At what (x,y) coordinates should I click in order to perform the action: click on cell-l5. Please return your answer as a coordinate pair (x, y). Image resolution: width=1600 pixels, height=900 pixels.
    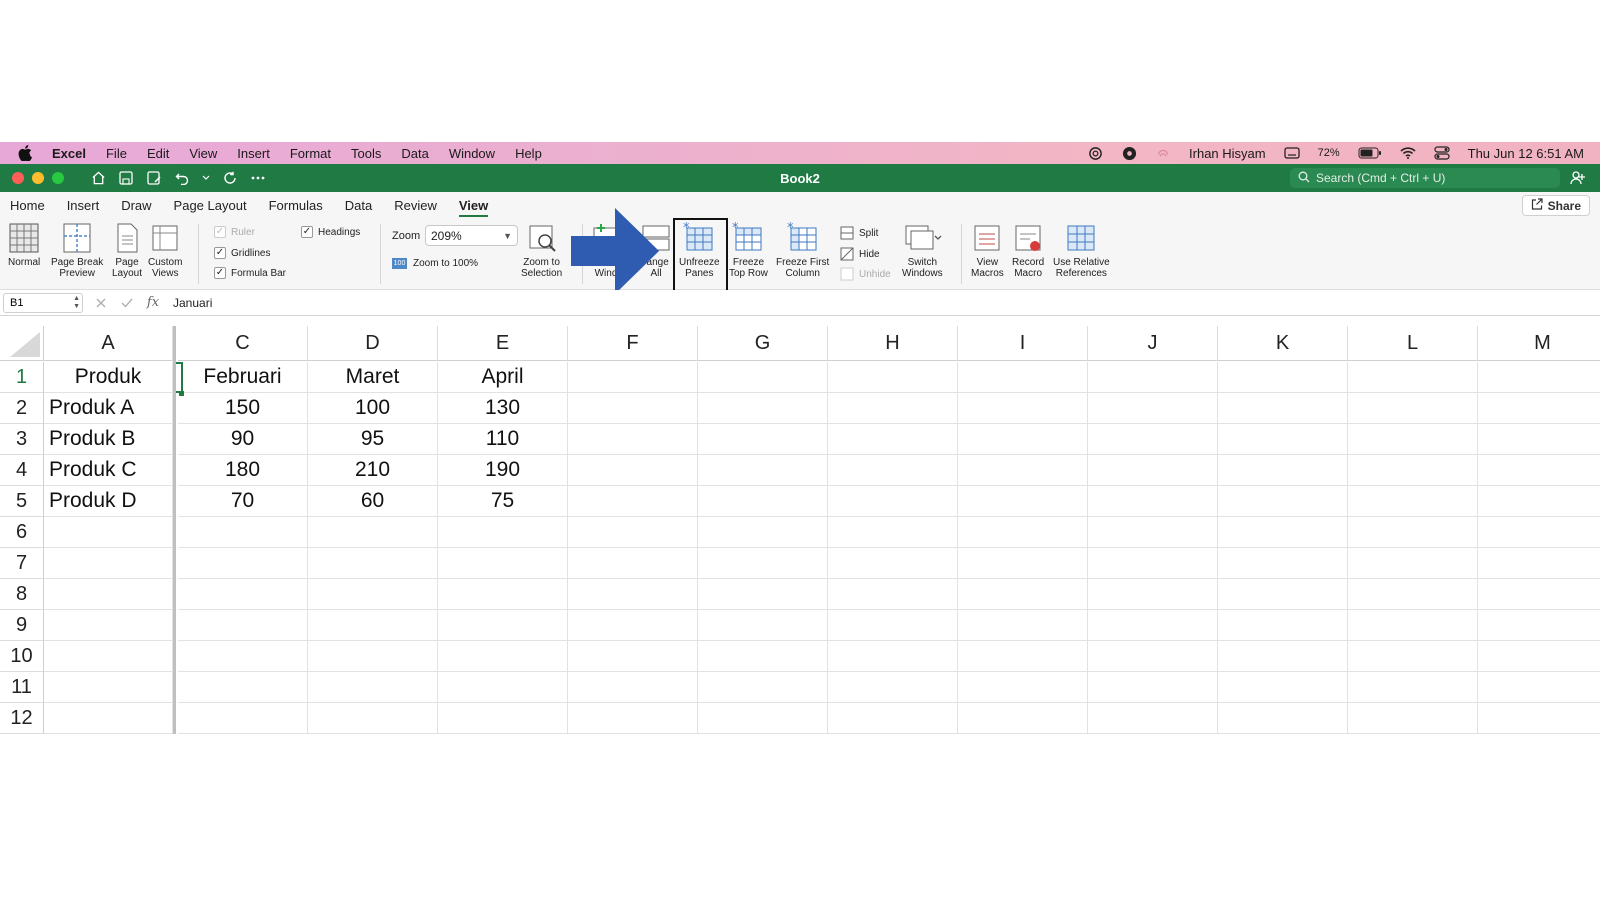
    Looking at the image, I should click on (1413, 501).